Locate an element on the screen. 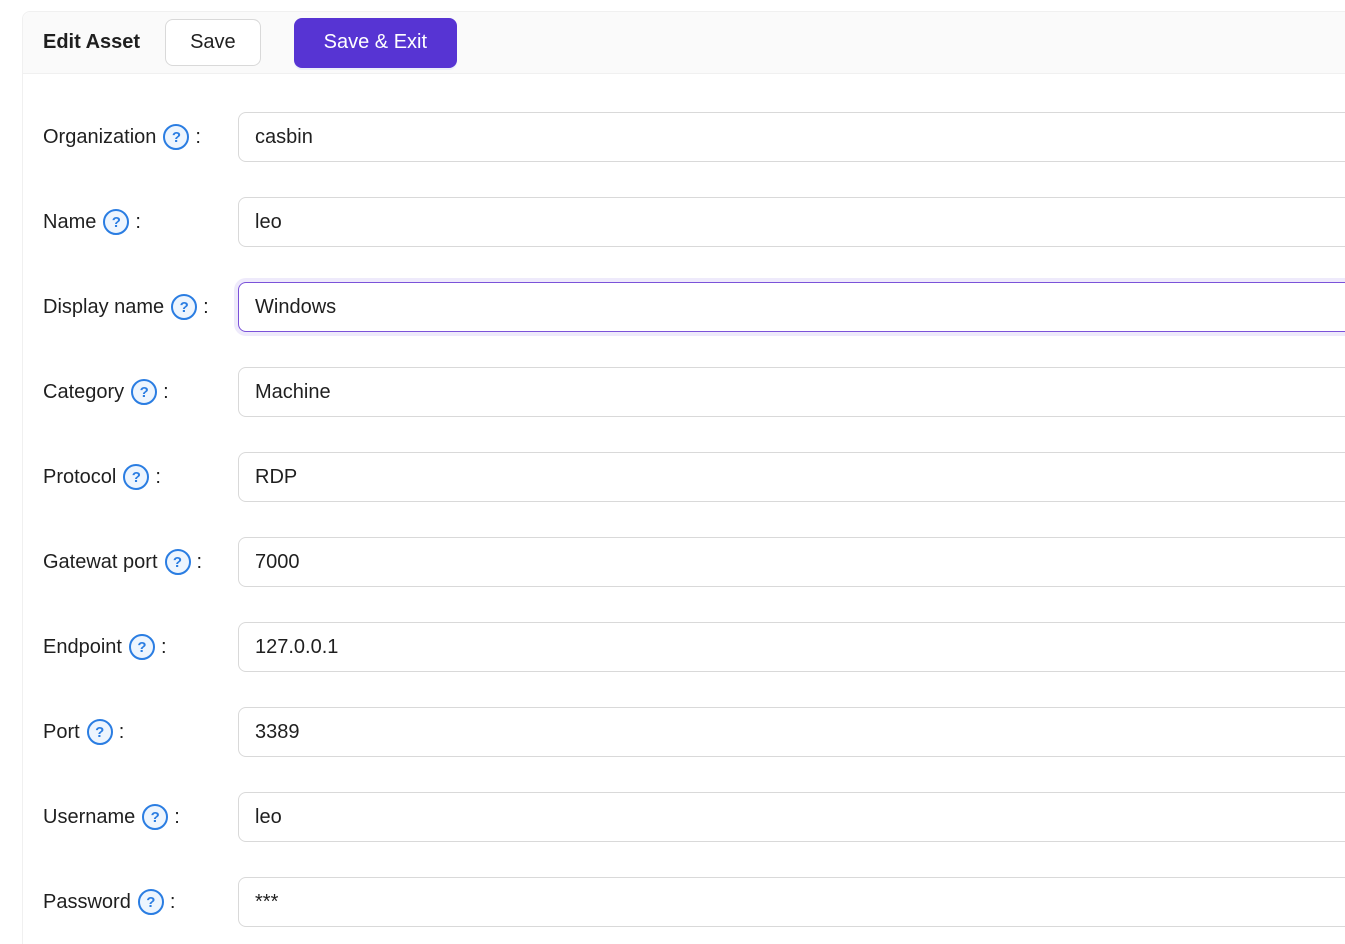 This screenshot has height=944, width=1345. field-row-port: Port ? : is located at coordinates (684, 732).